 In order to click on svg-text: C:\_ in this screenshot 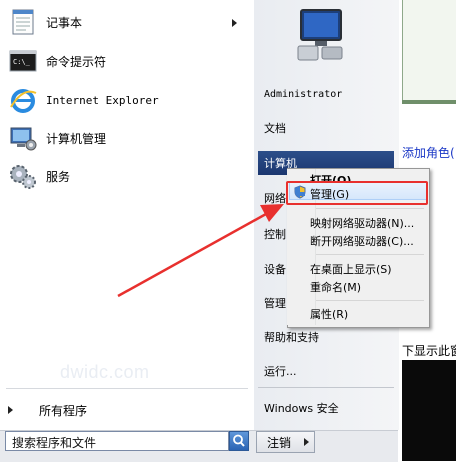, I will do `click(22, 62)`.